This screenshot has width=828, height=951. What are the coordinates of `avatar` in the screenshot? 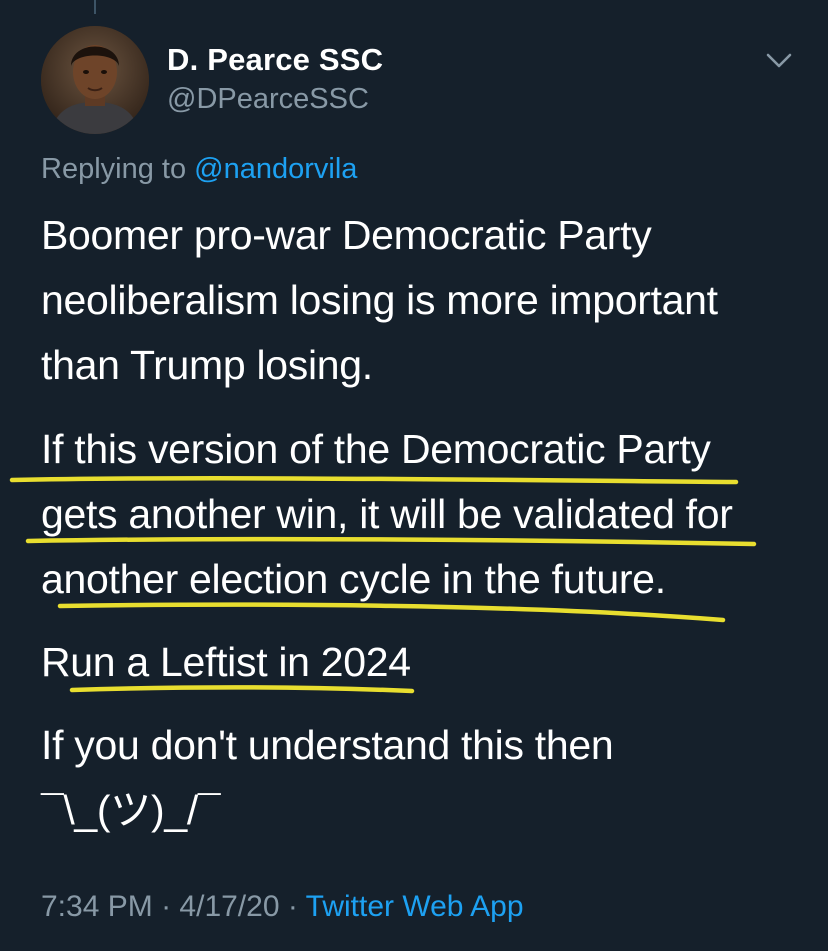 It's located at (95, 80).